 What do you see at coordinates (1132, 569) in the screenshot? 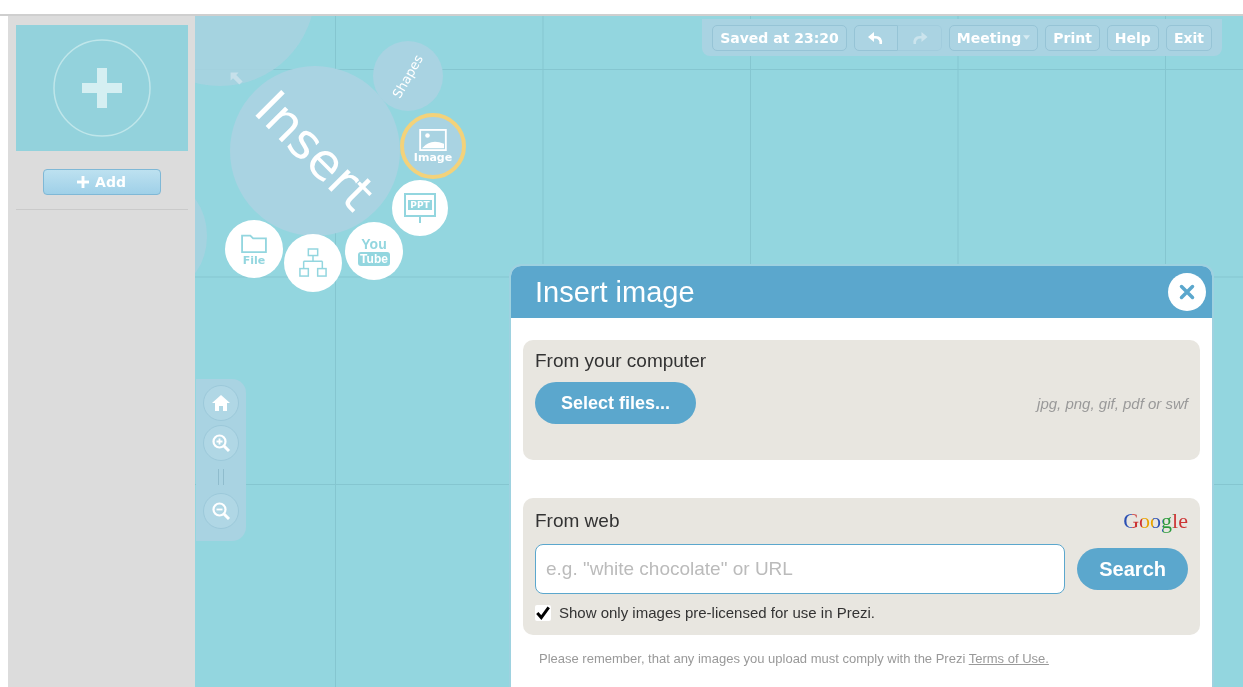
I see `search-button: Search` at bounding box center [1132, 569].